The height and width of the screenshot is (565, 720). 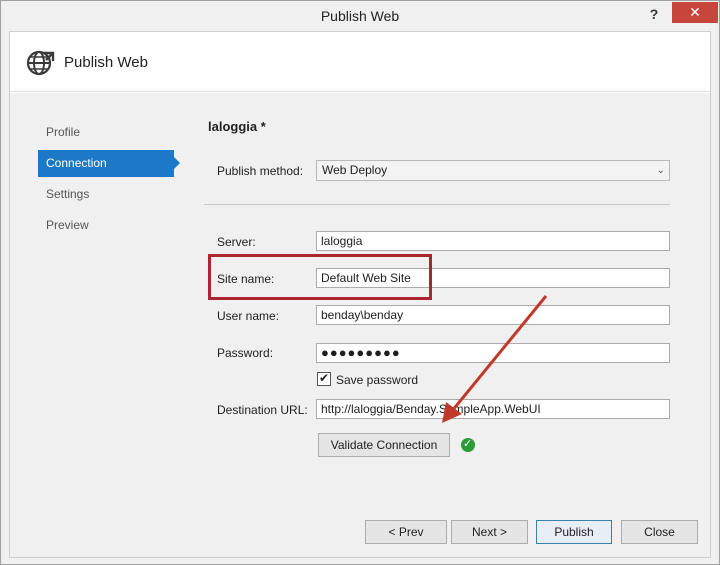 I want to click on save-password-label: Save password, so click(x=377, y=380).